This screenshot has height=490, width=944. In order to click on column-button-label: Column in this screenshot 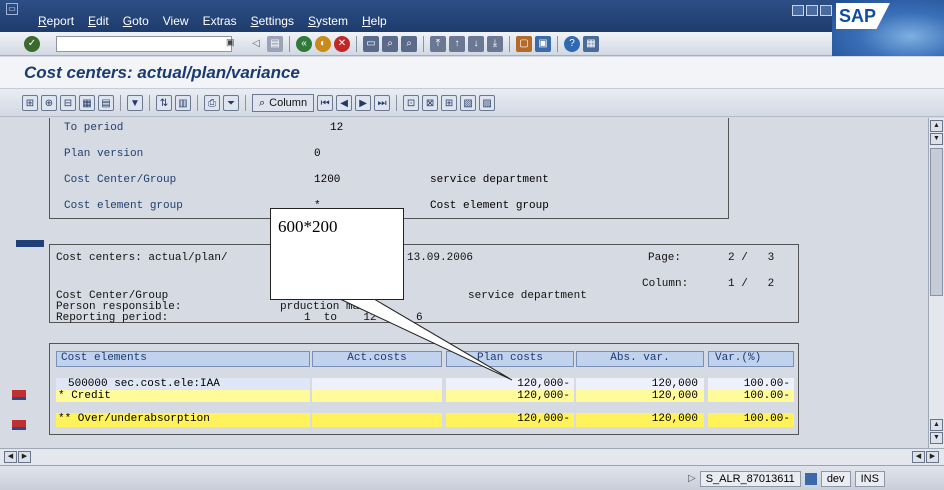, I will do `click(288, 103)`.